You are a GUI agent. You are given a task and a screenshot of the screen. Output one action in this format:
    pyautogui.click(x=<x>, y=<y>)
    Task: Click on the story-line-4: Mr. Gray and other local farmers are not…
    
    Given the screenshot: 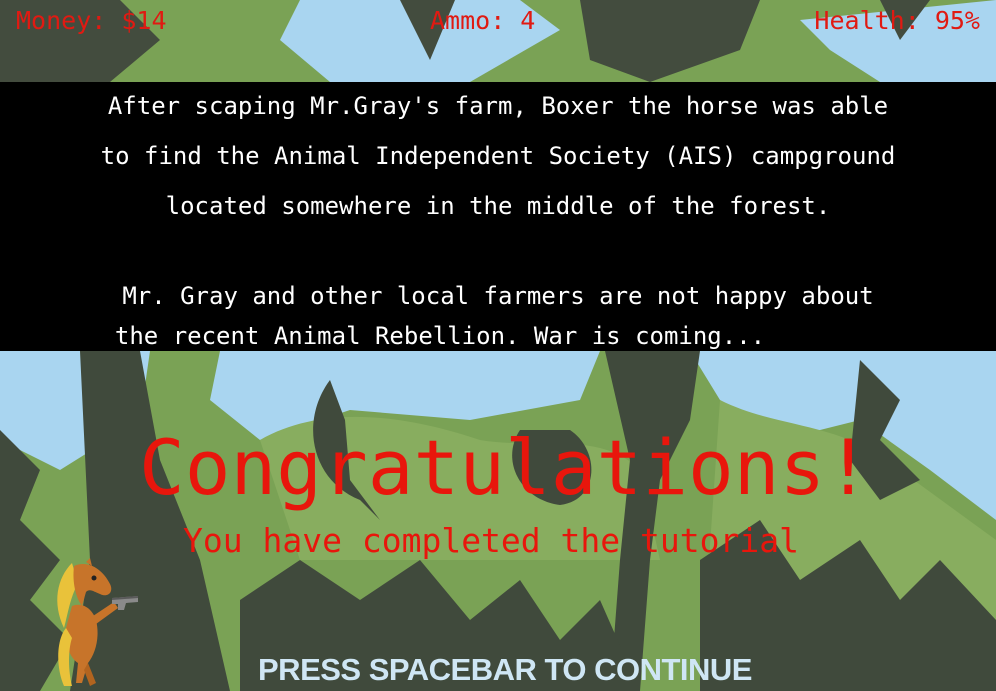 What is the action you would take?
    pyautogui.click(x=498, y=296)
    